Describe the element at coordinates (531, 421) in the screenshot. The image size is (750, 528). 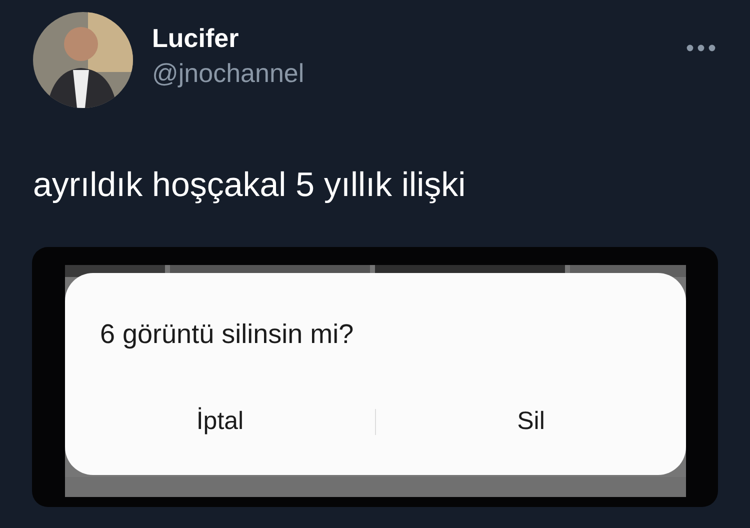
I see `dialog-button: Sil` at that location.